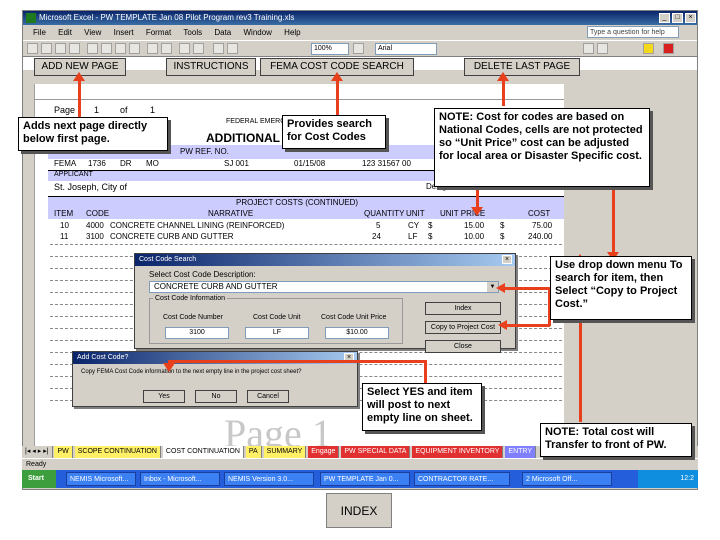 This screenshot has height=540, width=720. I want to click on excel-icon, so click(31, 18).